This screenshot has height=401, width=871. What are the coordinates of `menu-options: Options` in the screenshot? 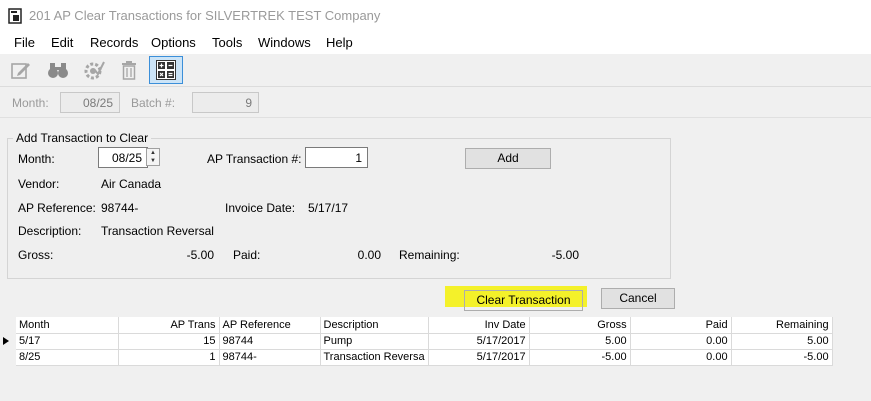 It's located at (173, 42).